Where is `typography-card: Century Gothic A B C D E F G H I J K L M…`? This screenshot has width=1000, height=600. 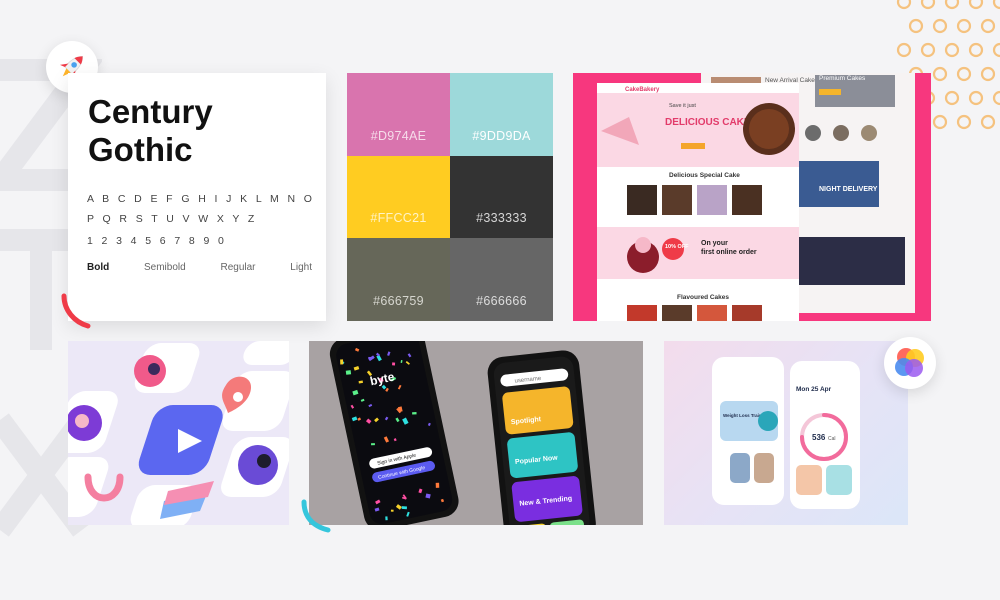 typography-card: Century Gothic A B C D E F G H I J K L M… is located at coordinates (197, 197).